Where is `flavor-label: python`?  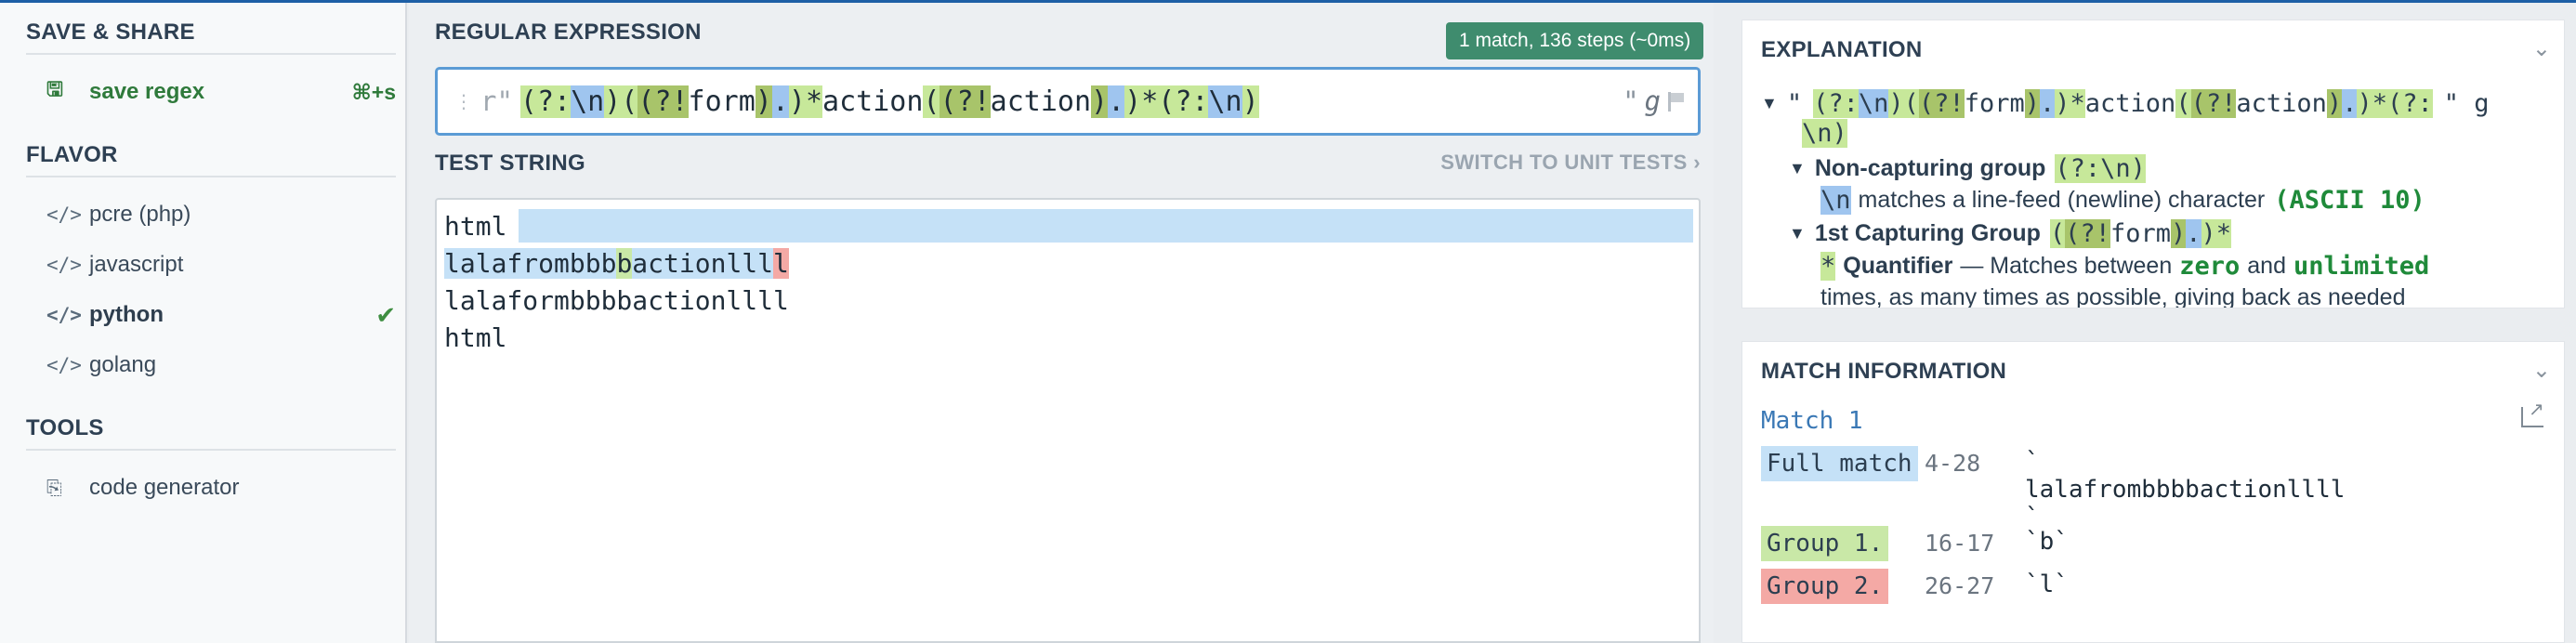
flavor-label: python is located at coordinates (126, 314).